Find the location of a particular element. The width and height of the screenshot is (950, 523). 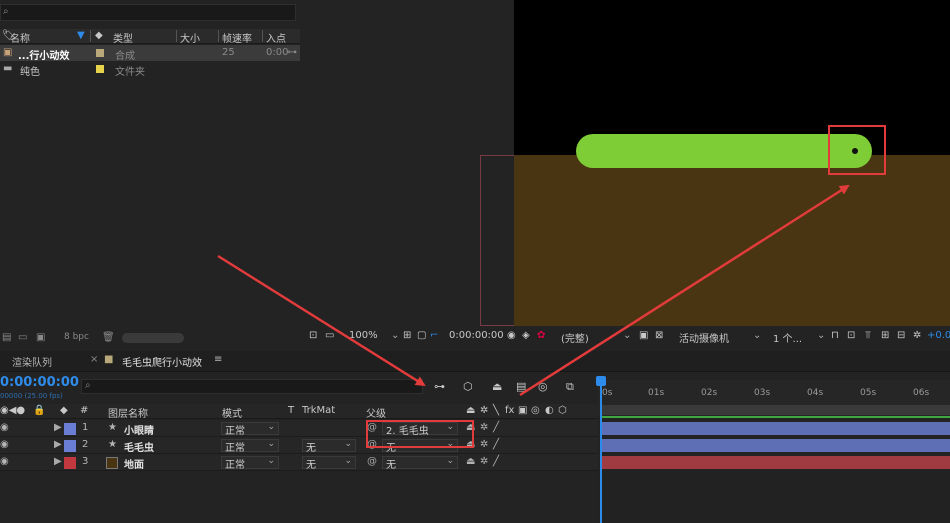

project-scrollbar is located at coordinates (153, 338).